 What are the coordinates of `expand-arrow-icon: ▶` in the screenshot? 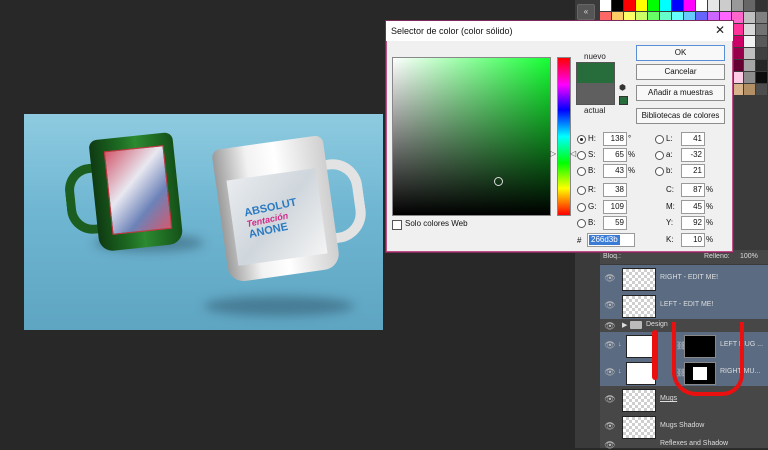 It's located at (624, 325).